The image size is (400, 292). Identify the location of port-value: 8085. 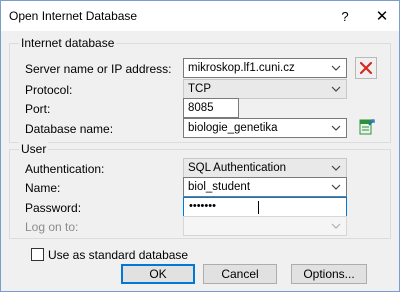
(201, 108).